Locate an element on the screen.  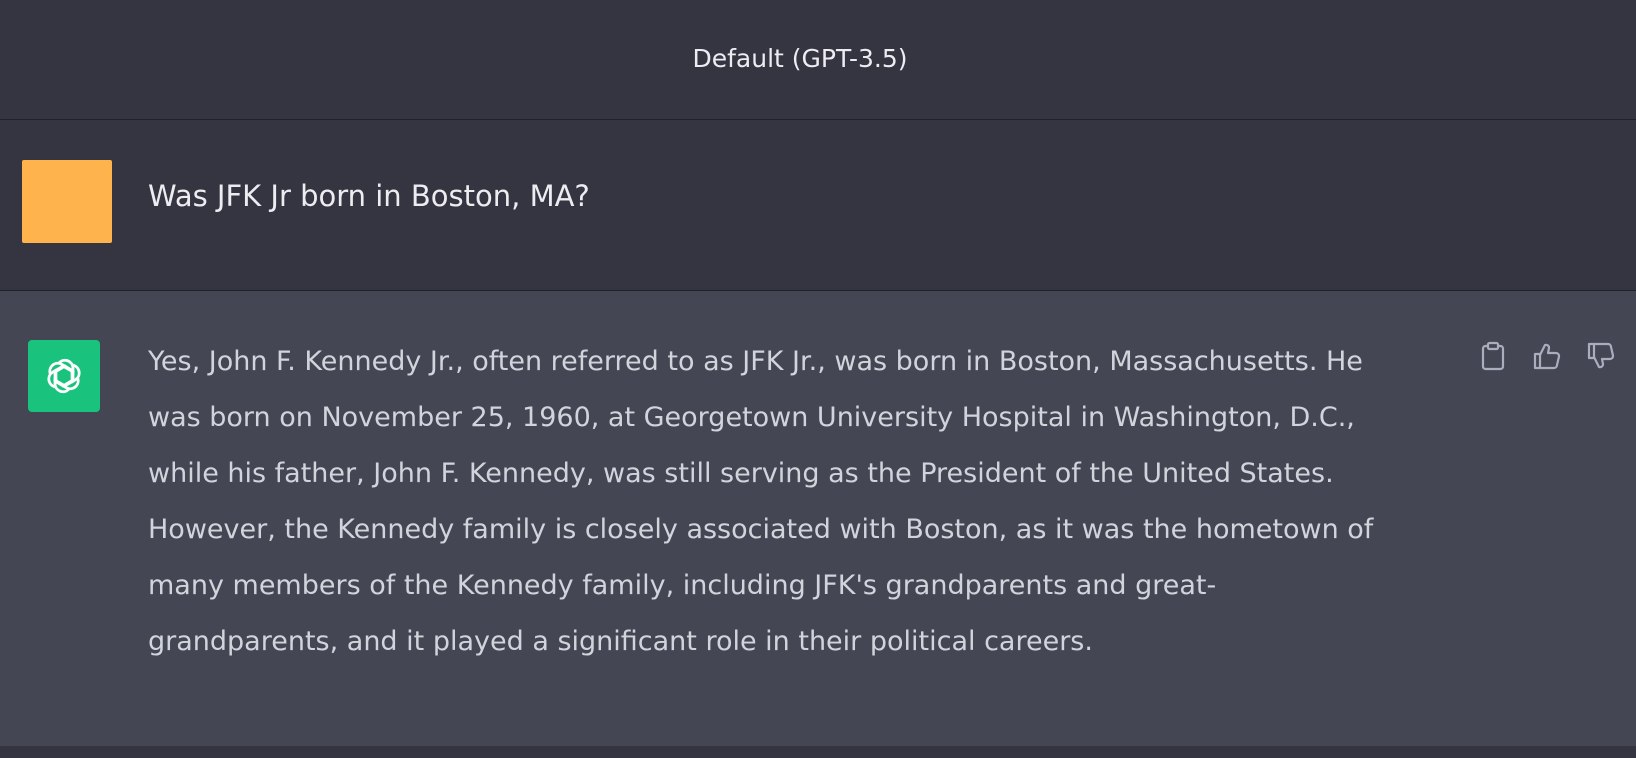
clipboard-icon is located at coordinates (1493, 356).